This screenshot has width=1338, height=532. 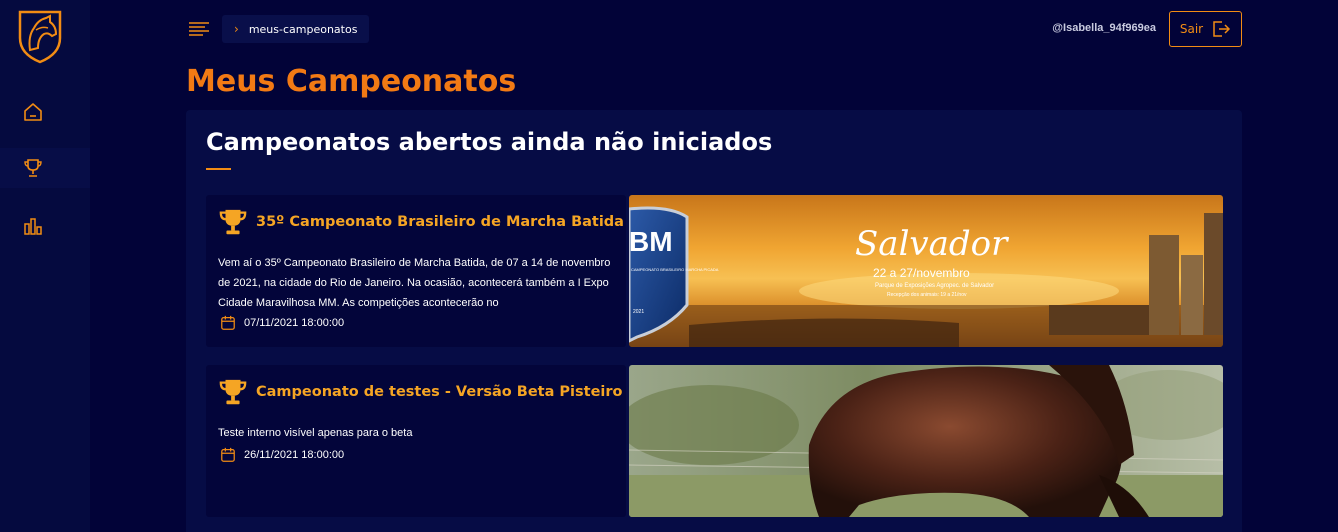 What do you see at coordinates (489, 142) in the screenshot?
I see `section-title: Campeonatos abertos ainda não iniciados` at bounding box center [489, 142].